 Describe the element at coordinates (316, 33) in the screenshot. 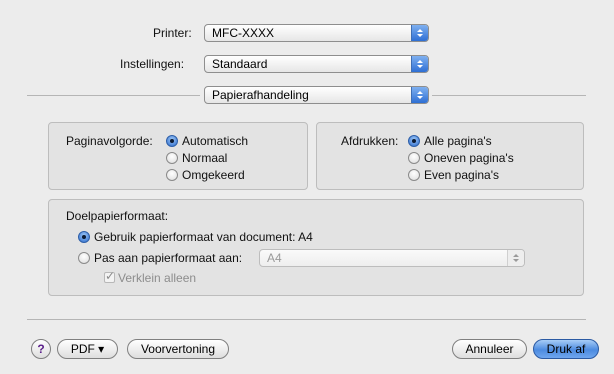

I see `printer-popup: MFC-XXXX` at that location.